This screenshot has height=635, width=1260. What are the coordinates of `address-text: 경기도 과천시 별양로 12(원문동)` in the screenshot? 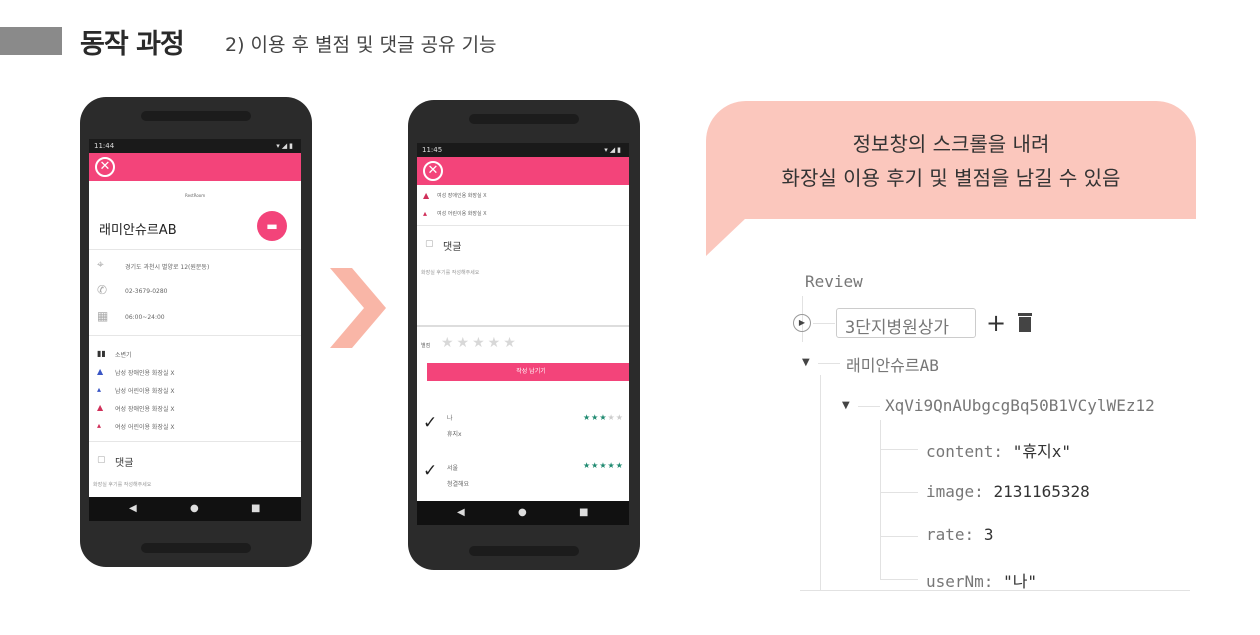 It's located at (167, 267).